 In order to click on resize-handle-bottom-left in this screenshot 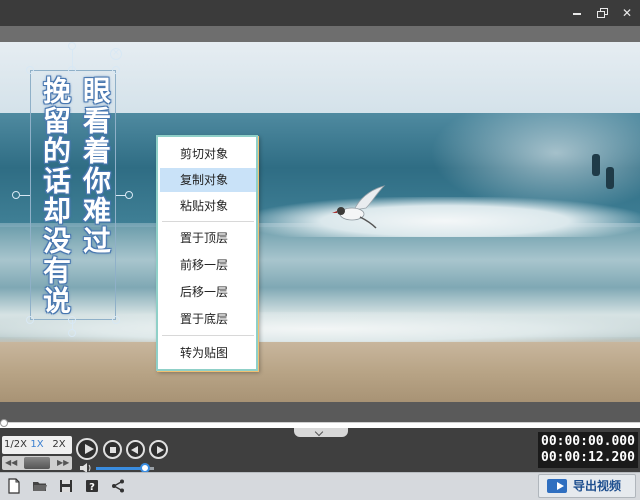, I will do `click(30, 320)`.